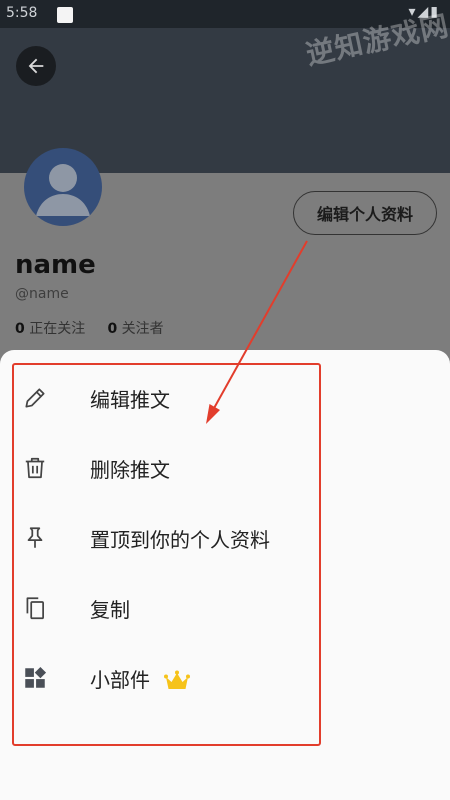 This screenshot has width=450, height=800. Describe the element at coordinates (35, 468) in the screenshot. I see `trash-icon` at that location.